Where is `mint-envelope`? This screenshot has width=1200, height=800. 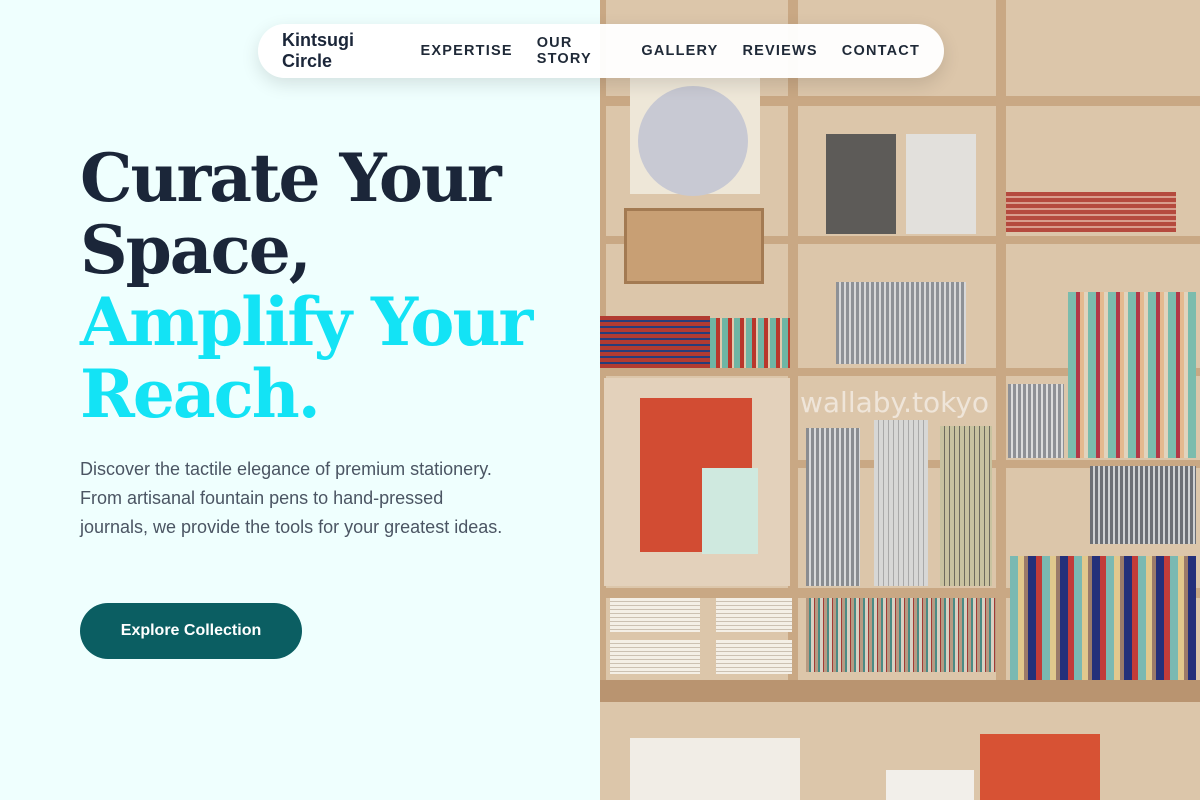 mint-envelope is located at coordinates (730, 511).